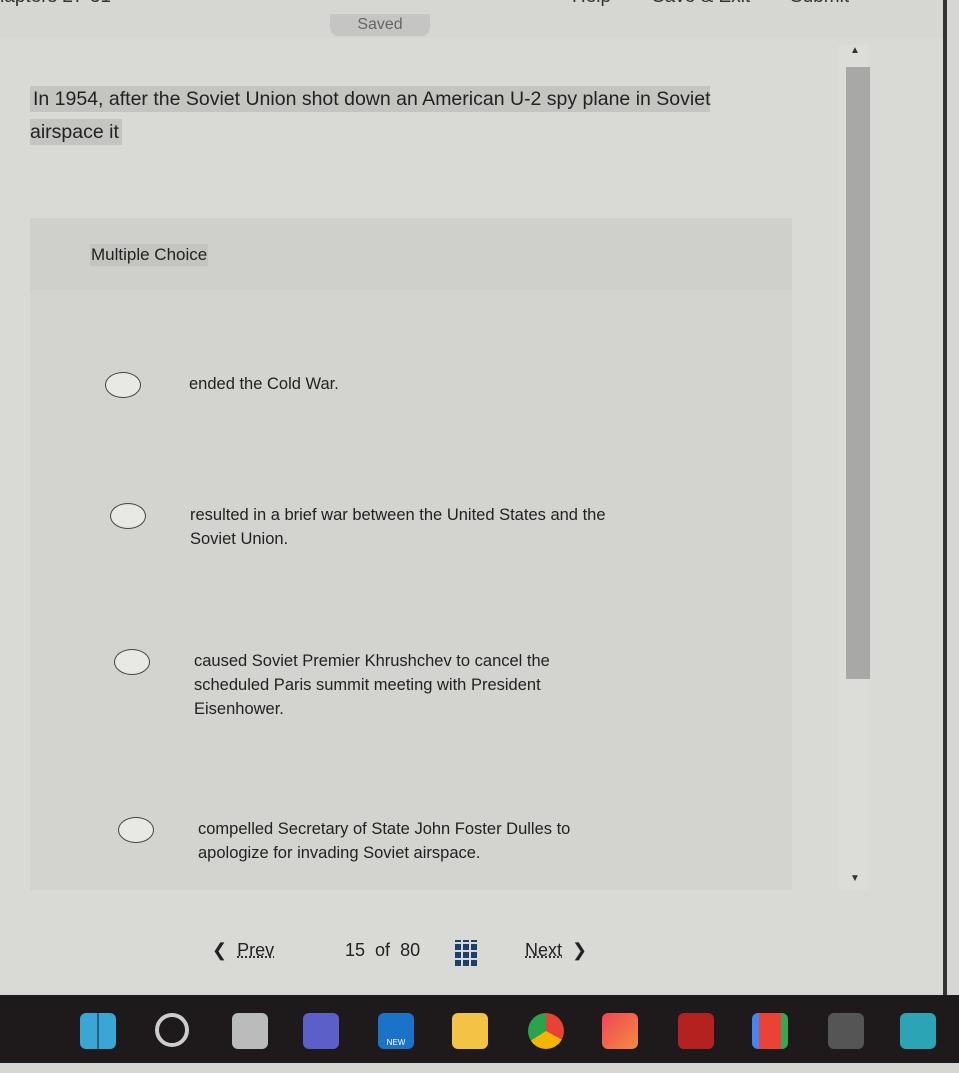 The image size is (959, 1073). What do you see at coordinates (149, 255) in the screenshot?
I see `question-type: Multiple Choice` at bounding box center [149, 255].